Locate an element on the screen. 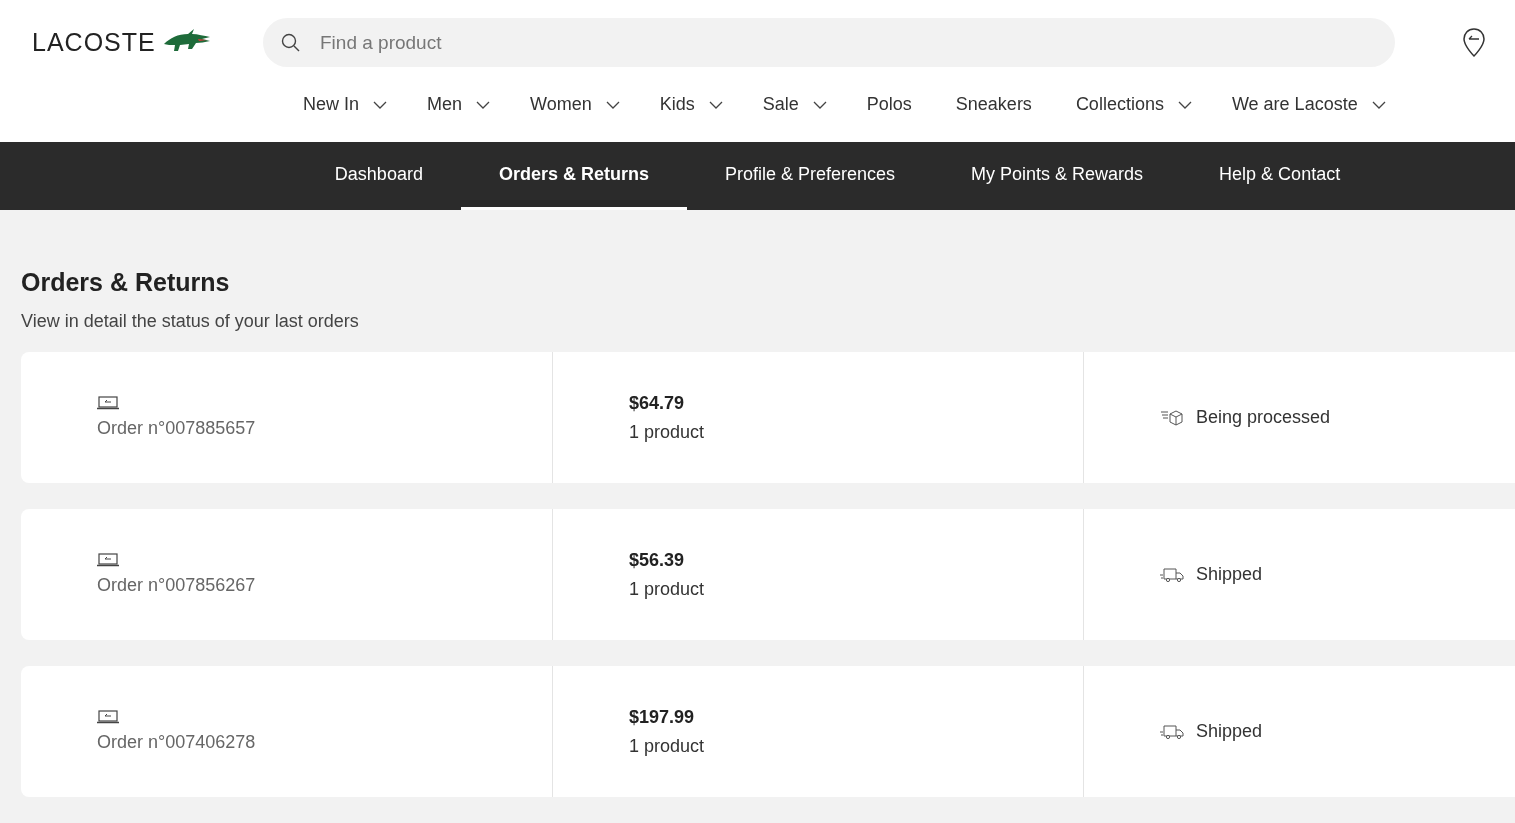 The height and width of the screenshot is (823, 1515). account-tab: Profile & Preferences is located at coordinates (810, 176).